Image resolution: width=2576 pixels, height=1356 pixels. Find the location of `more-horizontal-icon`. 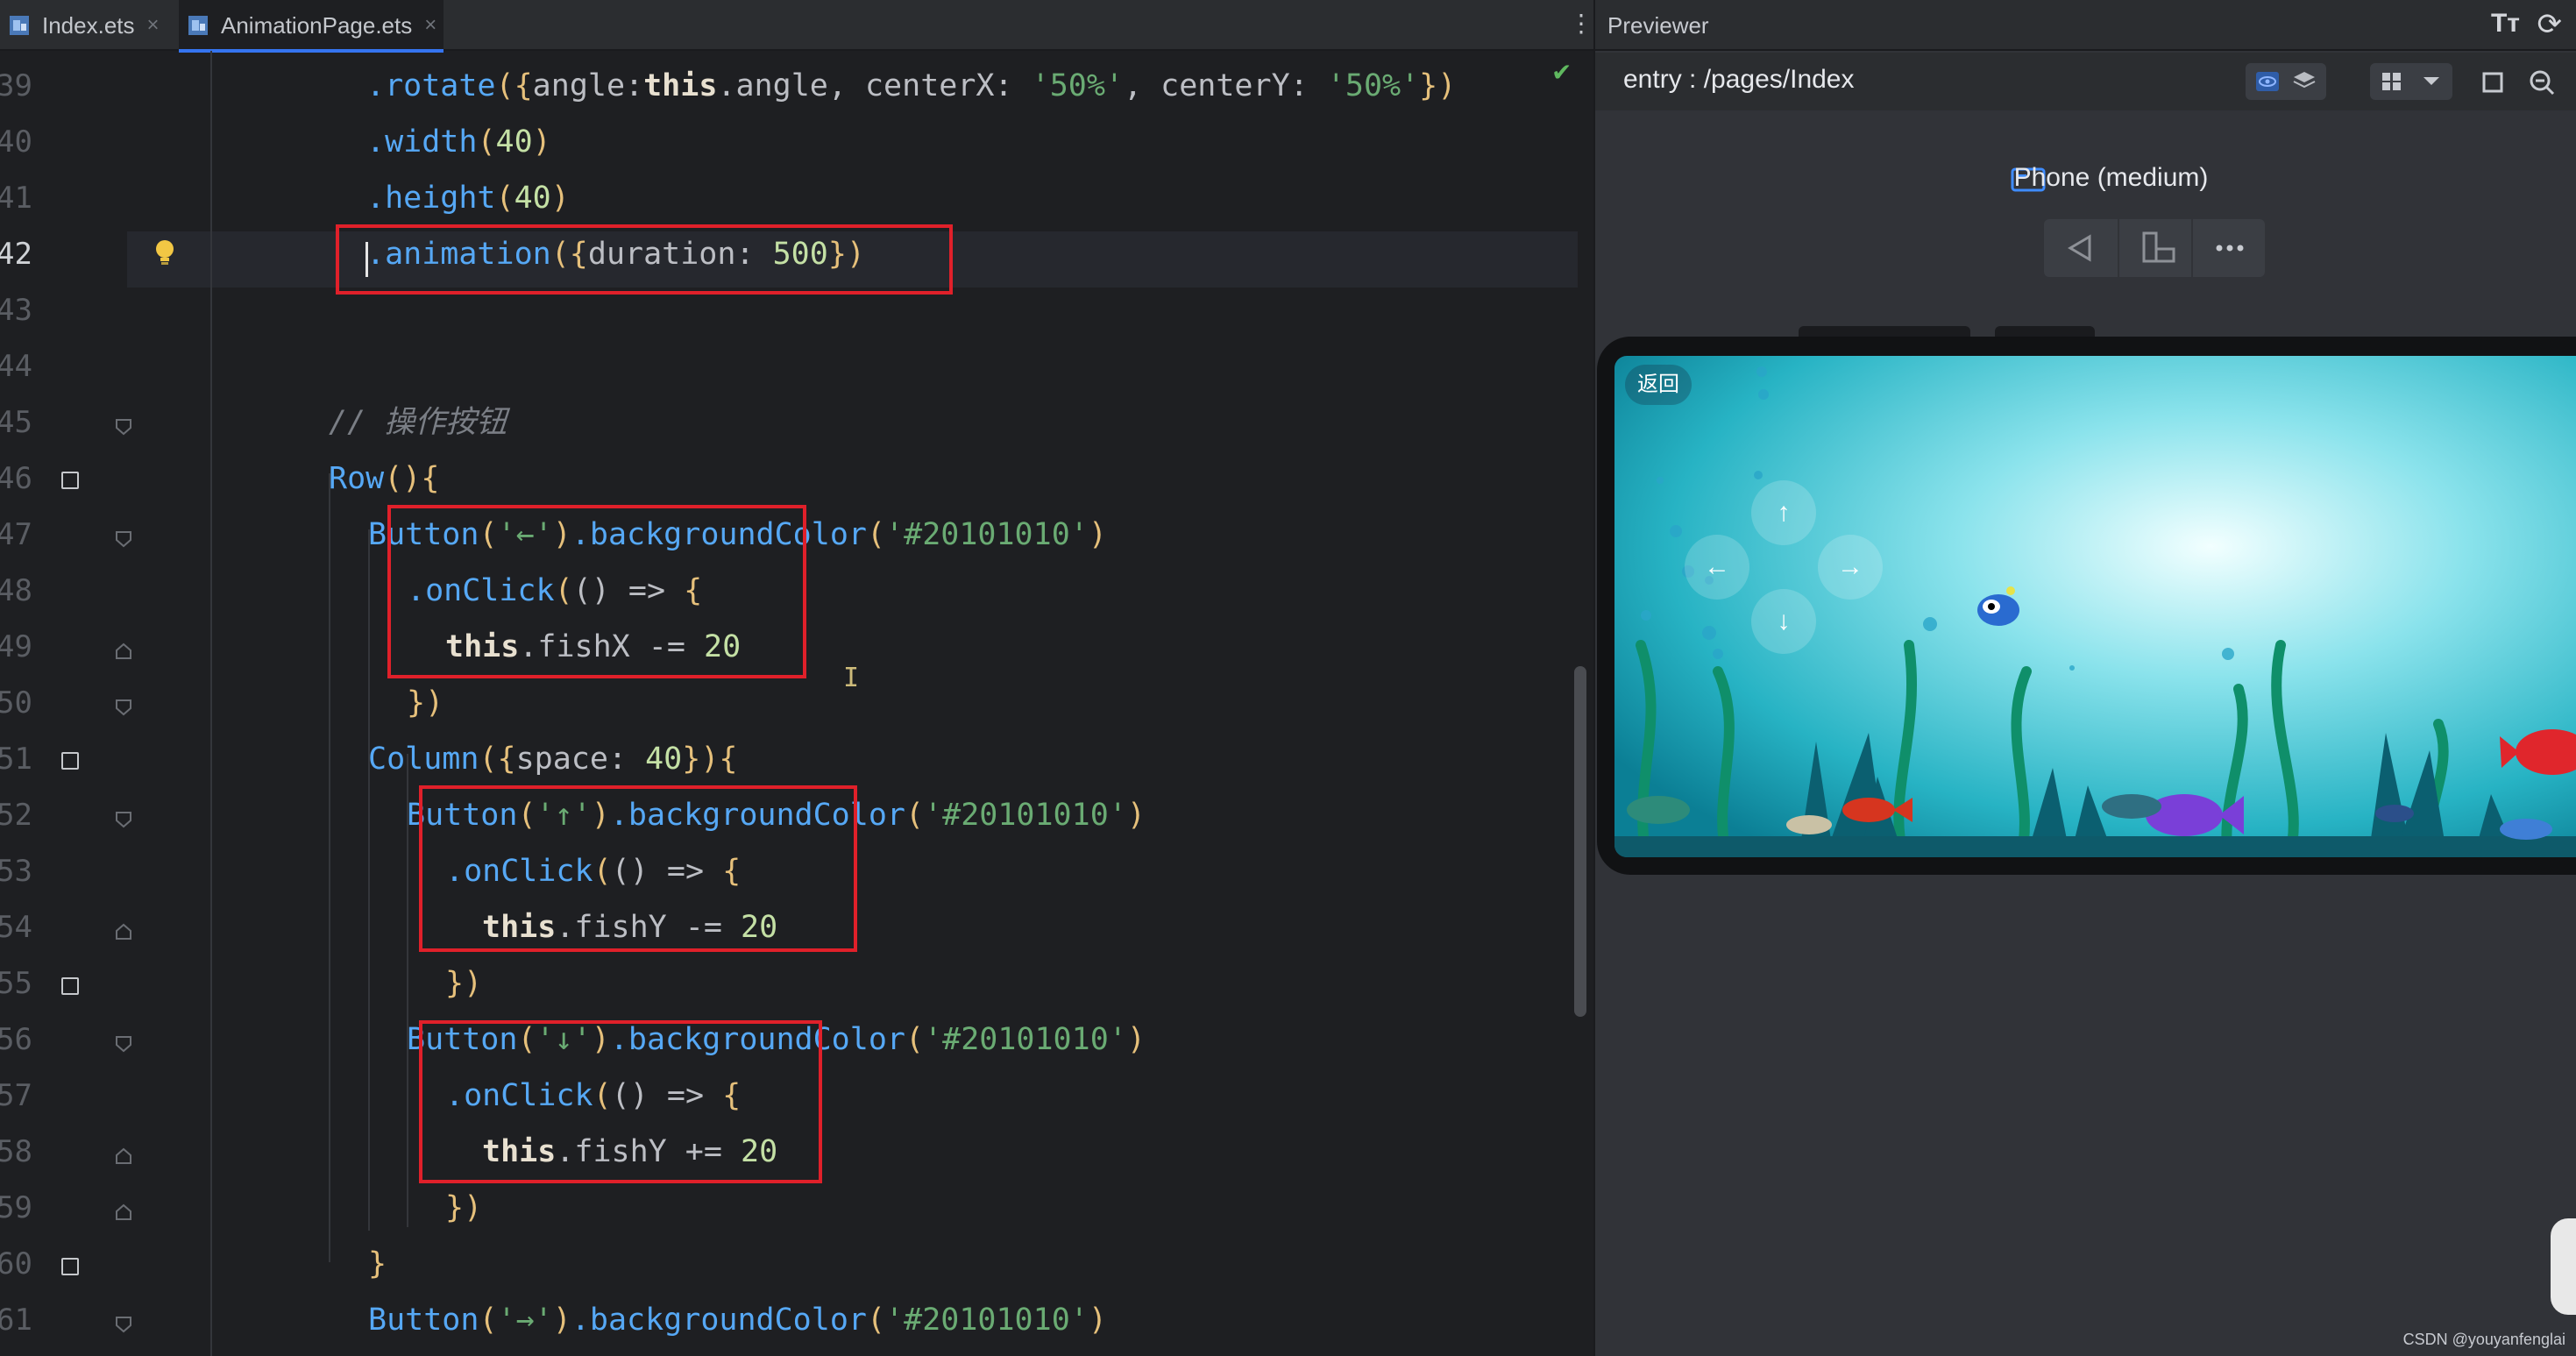

more-horizontal-icon is located at coordinates (2228, 248).